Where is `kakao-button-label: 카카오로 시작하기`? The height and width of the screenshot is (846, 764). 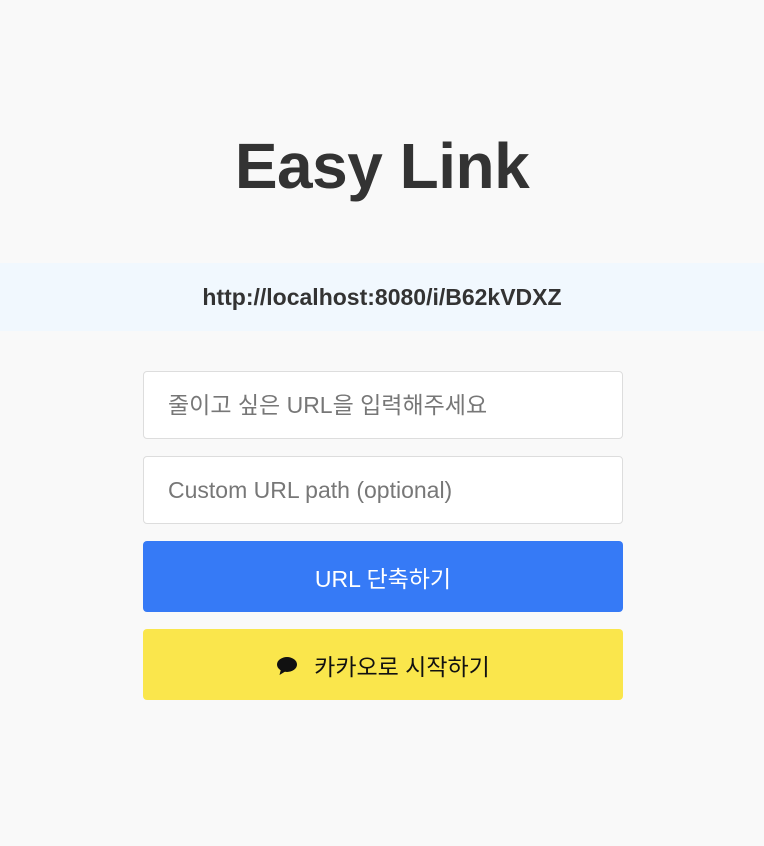
kakao-button-label: 카카오로 시작하기 is located at coordinates (402, 666).